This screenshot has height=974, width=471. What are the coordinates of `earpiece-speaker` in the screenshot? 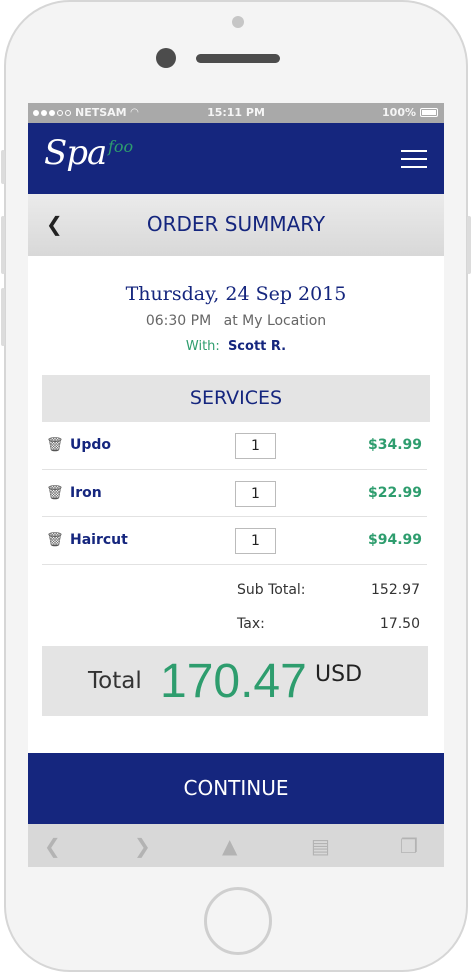 It's located at (238, 58).